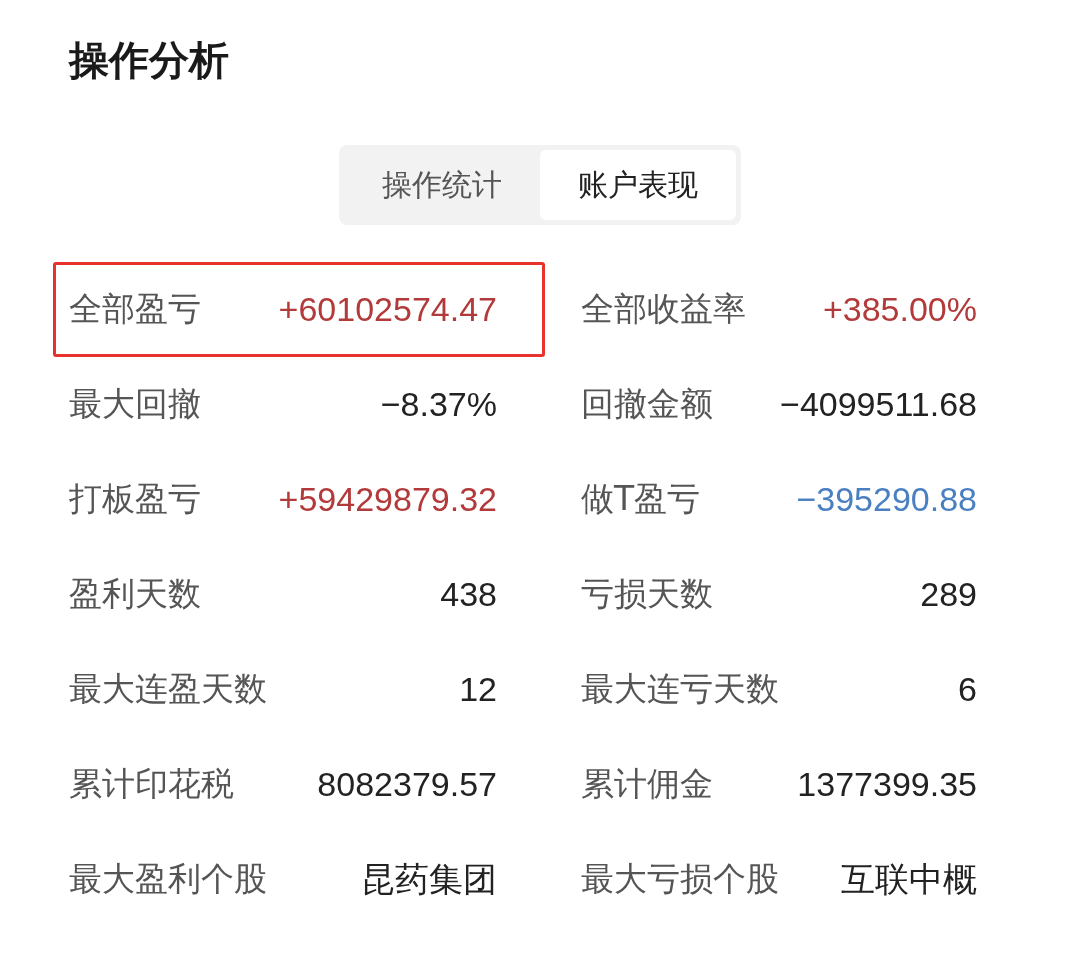 This screenshot has width=1080, height=964. I want to click on stat-label: 打板盈亏, so click(135, 499).